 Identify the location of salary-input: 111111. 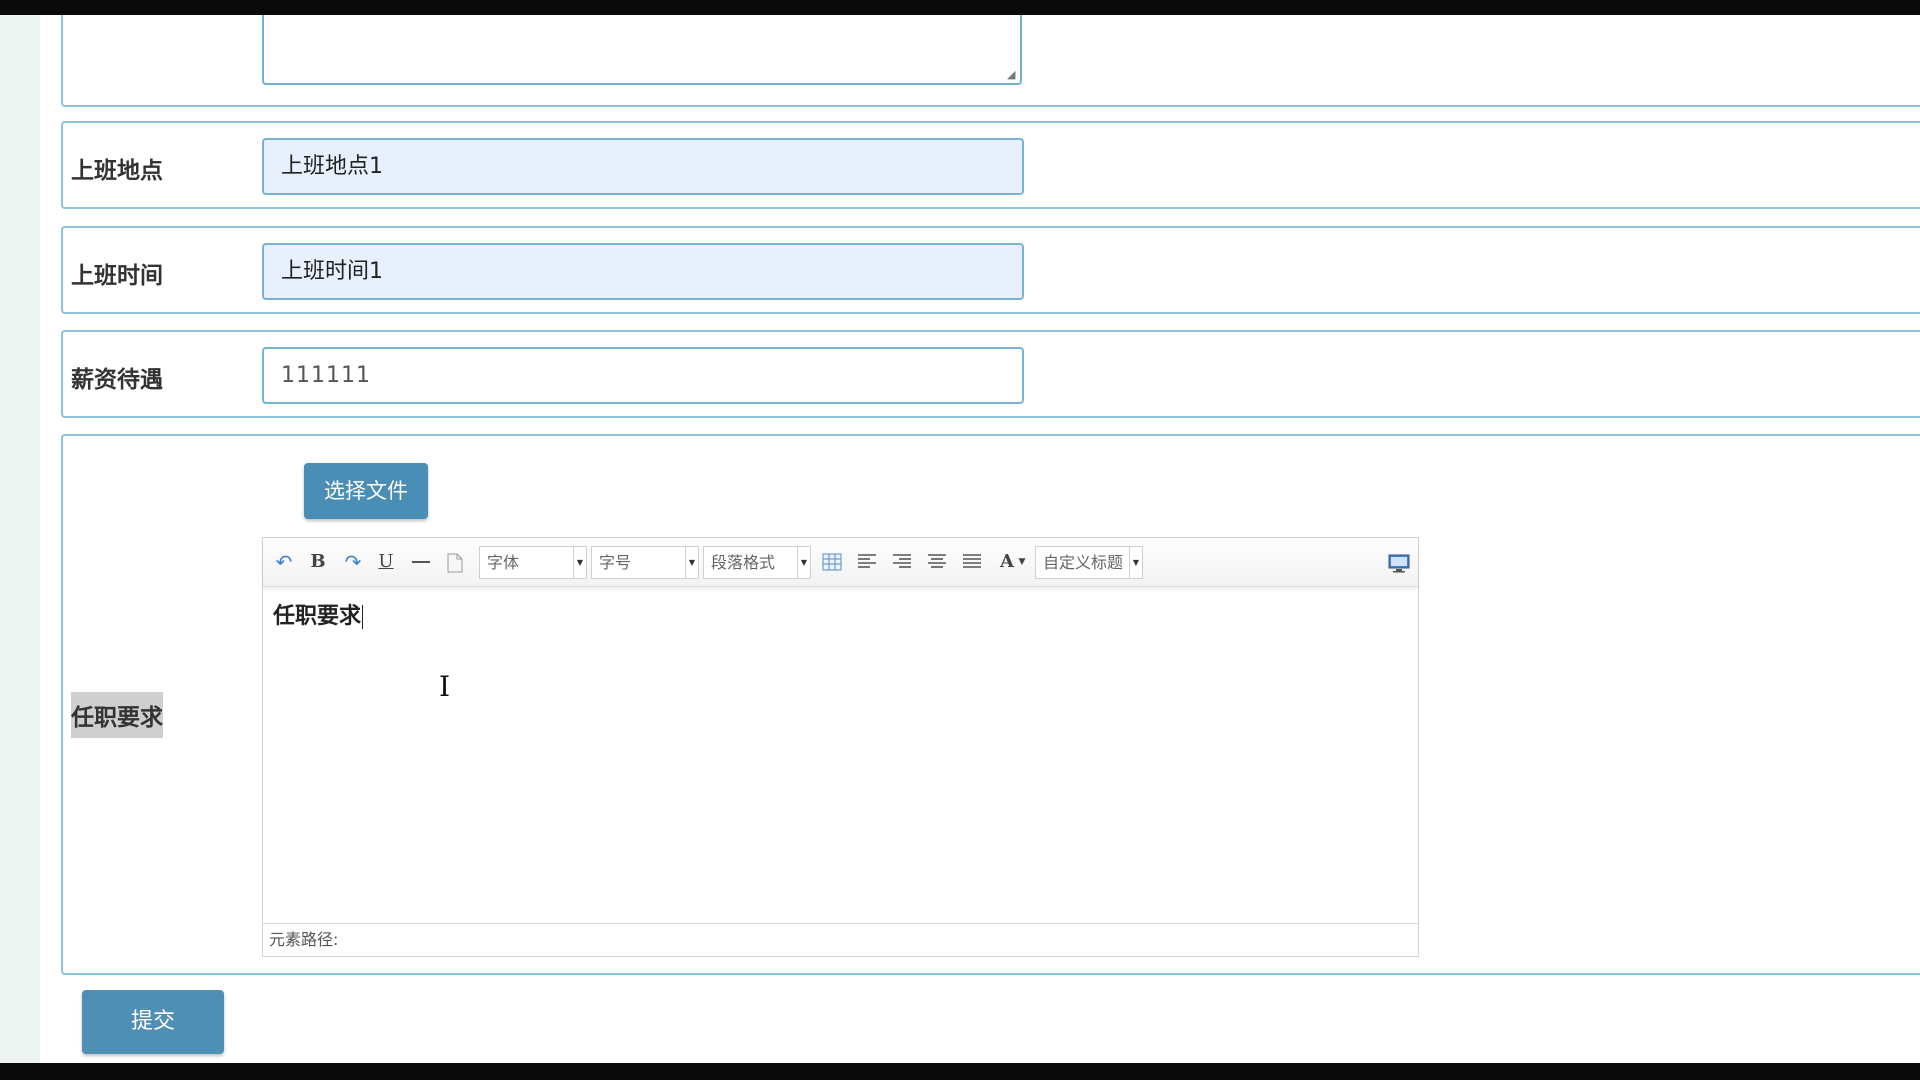
(643, 375).